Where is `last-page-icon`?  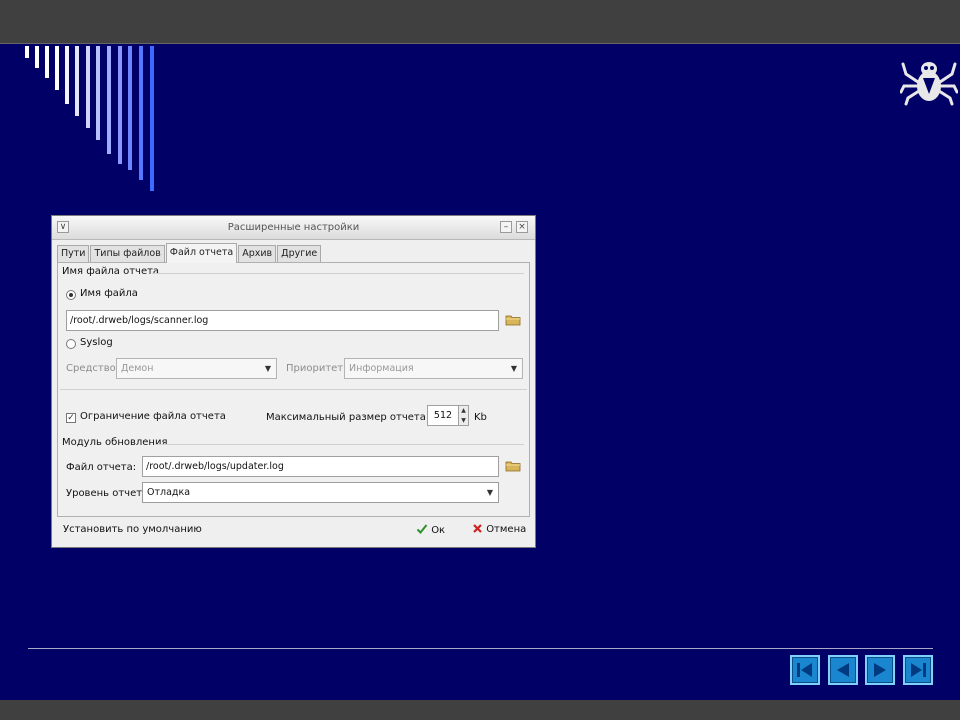
last-page-icon is located at coordinates (918, 670).